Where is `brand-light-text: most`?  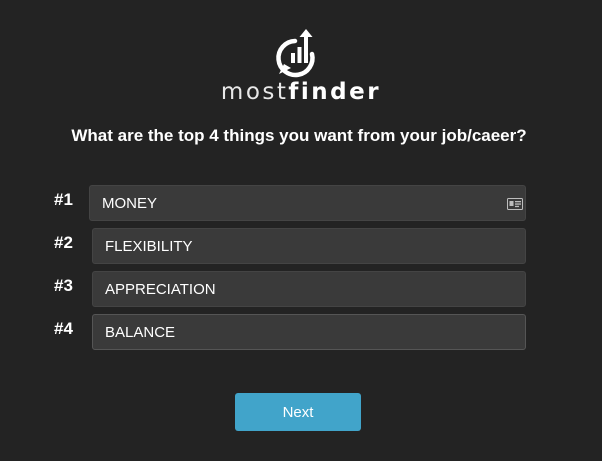 brand-light-text: most is located at coordinates (254, 92).